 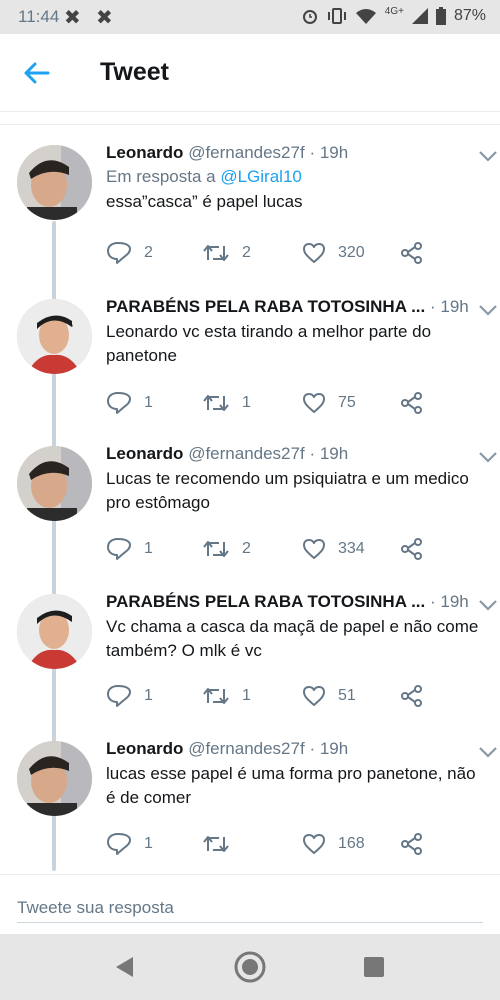 What do you see at coordinates (250, 73) in the screenshot?
I see `app-bar: Tweet` at bounding box center [250, 73].